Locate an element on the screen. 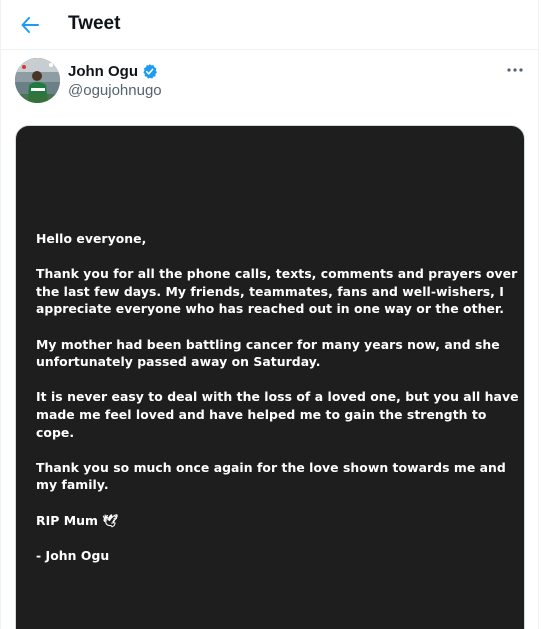  author-name: John Ogu is located at coordinates (103, 71).